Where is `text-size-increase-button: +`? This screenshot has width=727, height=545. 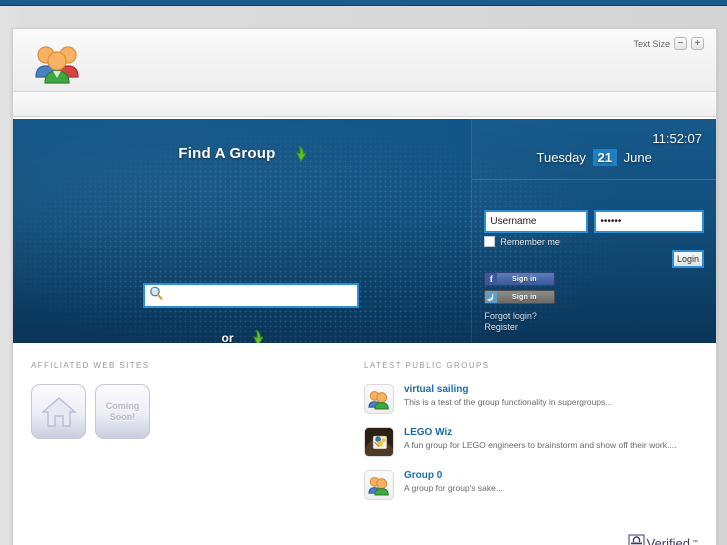
text-size-increase-button: + is located at coordinates (697, 43).